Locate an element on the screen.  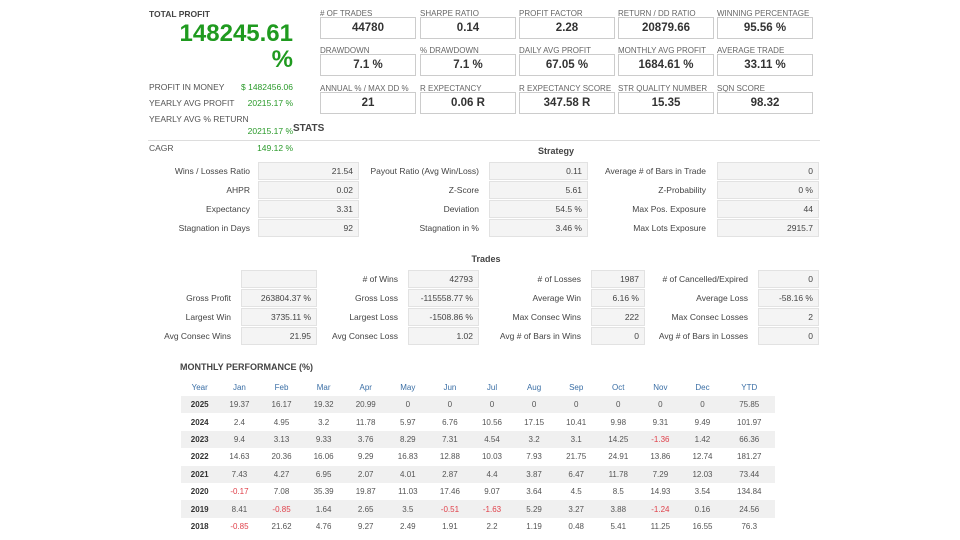
month-value-cell: 4.01 is located at coordinates (407, 474).